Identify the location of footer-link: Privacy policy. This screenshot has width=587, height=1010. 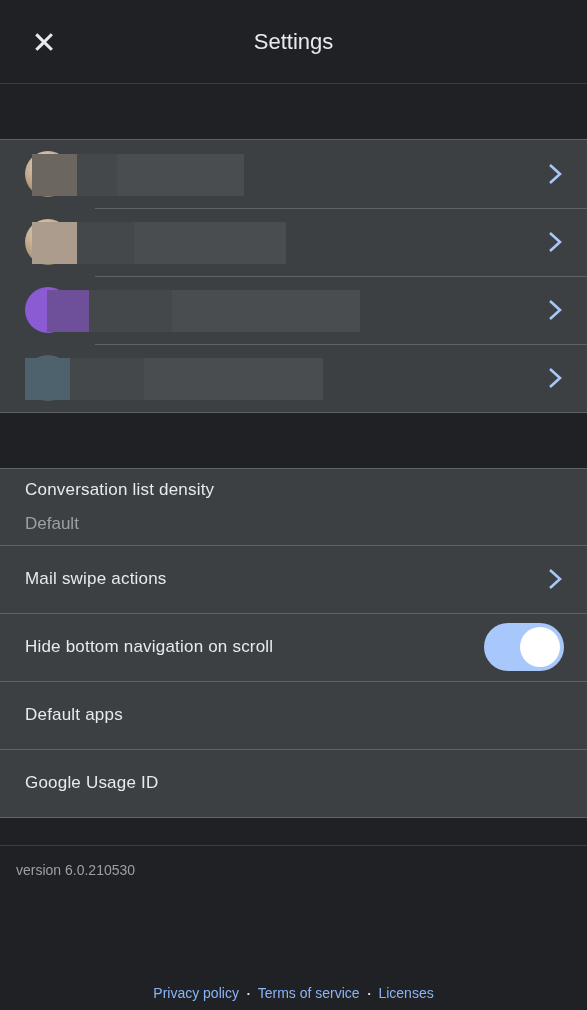
(196, 993).